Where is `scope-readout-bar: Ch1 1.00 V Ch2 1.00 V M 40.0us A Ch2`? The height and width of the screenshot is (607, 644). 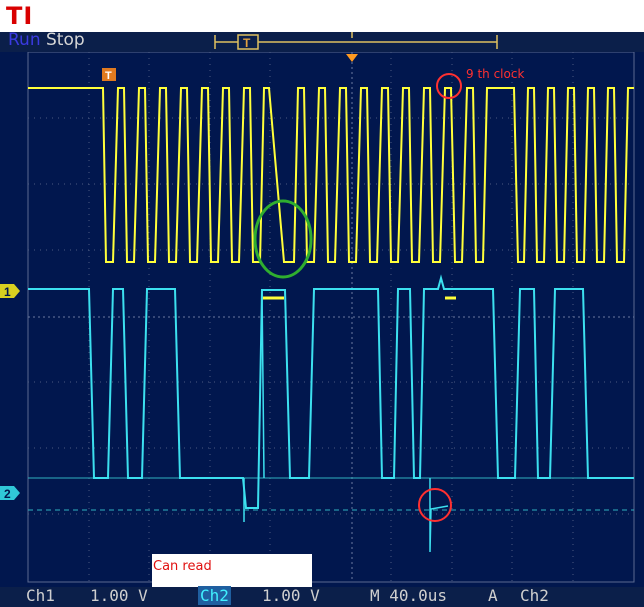
scope-readout-bar: Ch1 1.00 V Ch2 1.00 V M 40.0us A Ch2 is located at coordinates (322, 596).